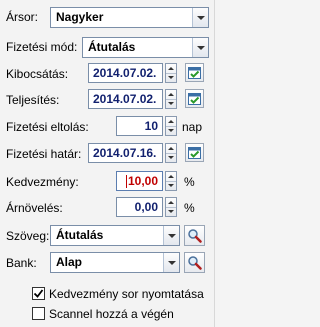 Image resolution: width=320 pixels, height=327 pixels. I want to click on szoveg-select: Átutalás, so click(115, 235).